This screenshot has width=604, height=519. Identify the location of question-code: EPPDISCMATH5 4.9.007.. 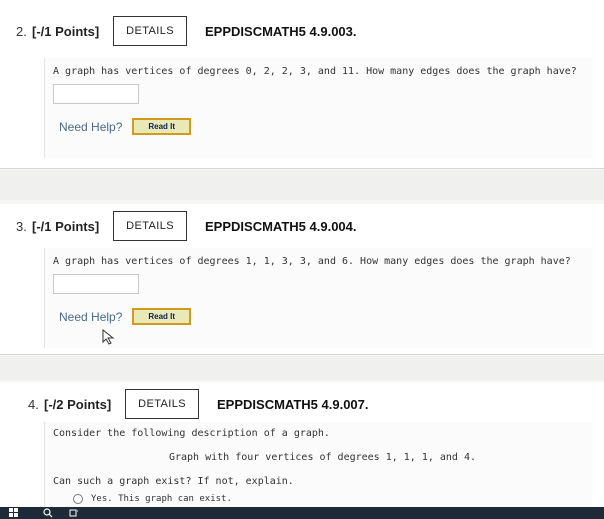
(293, 404).